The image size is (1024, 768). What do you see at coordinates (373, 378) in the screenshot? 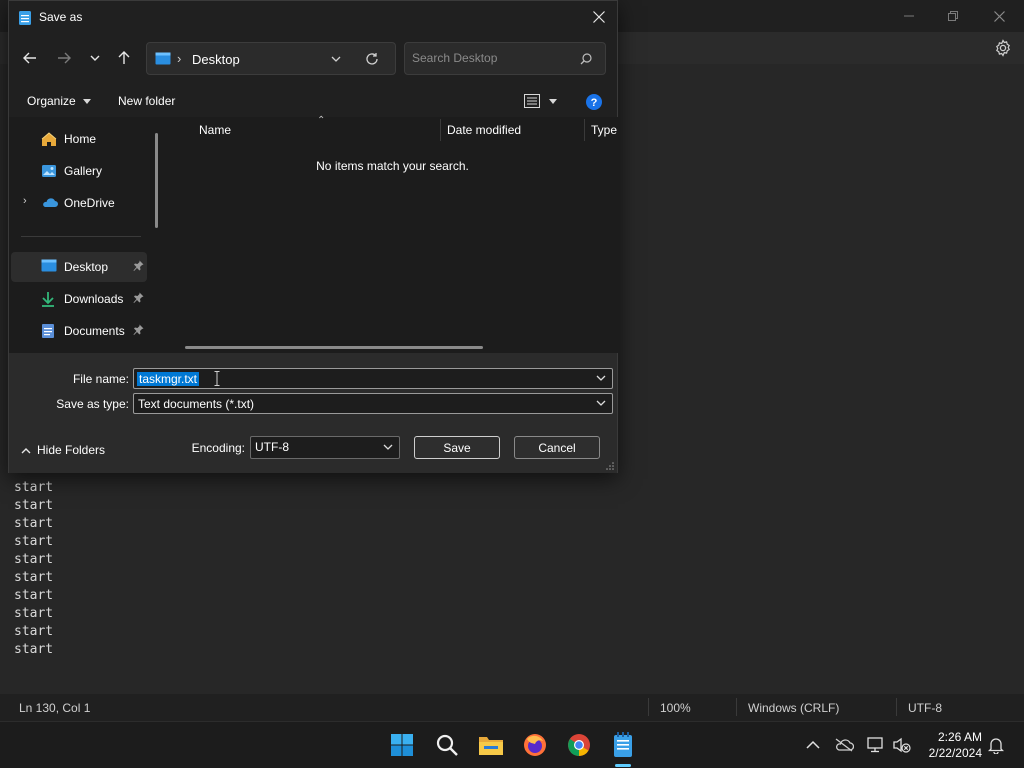
I see `file-name-field: taskmgr.txt` at bounding box center [373, 378].